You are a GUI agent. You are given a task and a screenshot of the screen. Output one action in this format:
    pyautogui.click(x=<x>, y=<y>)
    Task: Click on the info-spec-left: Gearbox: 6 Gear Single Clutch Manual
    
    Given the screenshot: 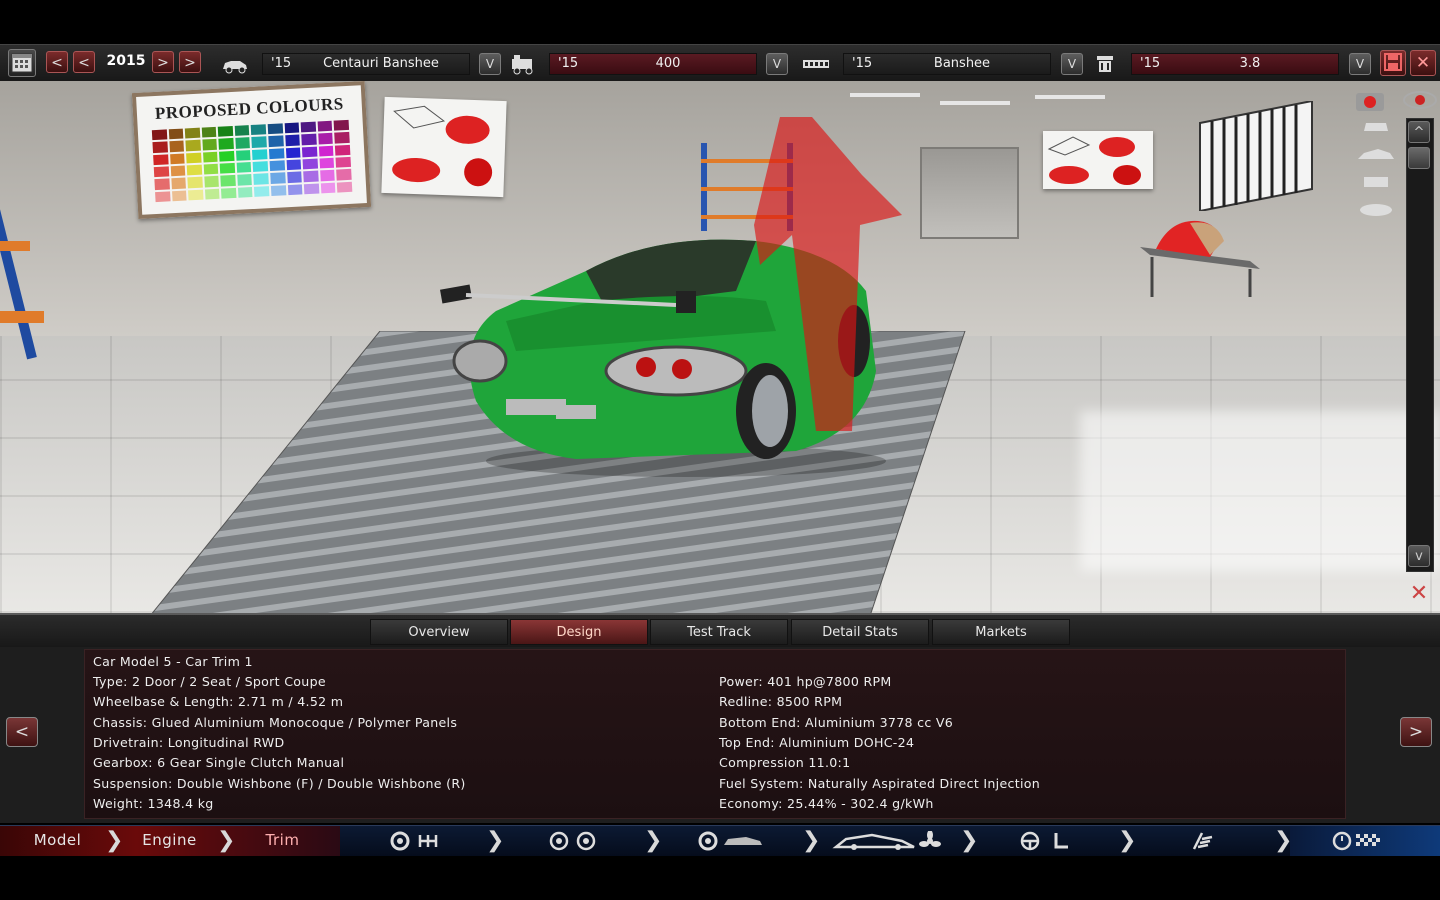 What is the action you would take?
    pyautogui.click(x=219, y=763)
    